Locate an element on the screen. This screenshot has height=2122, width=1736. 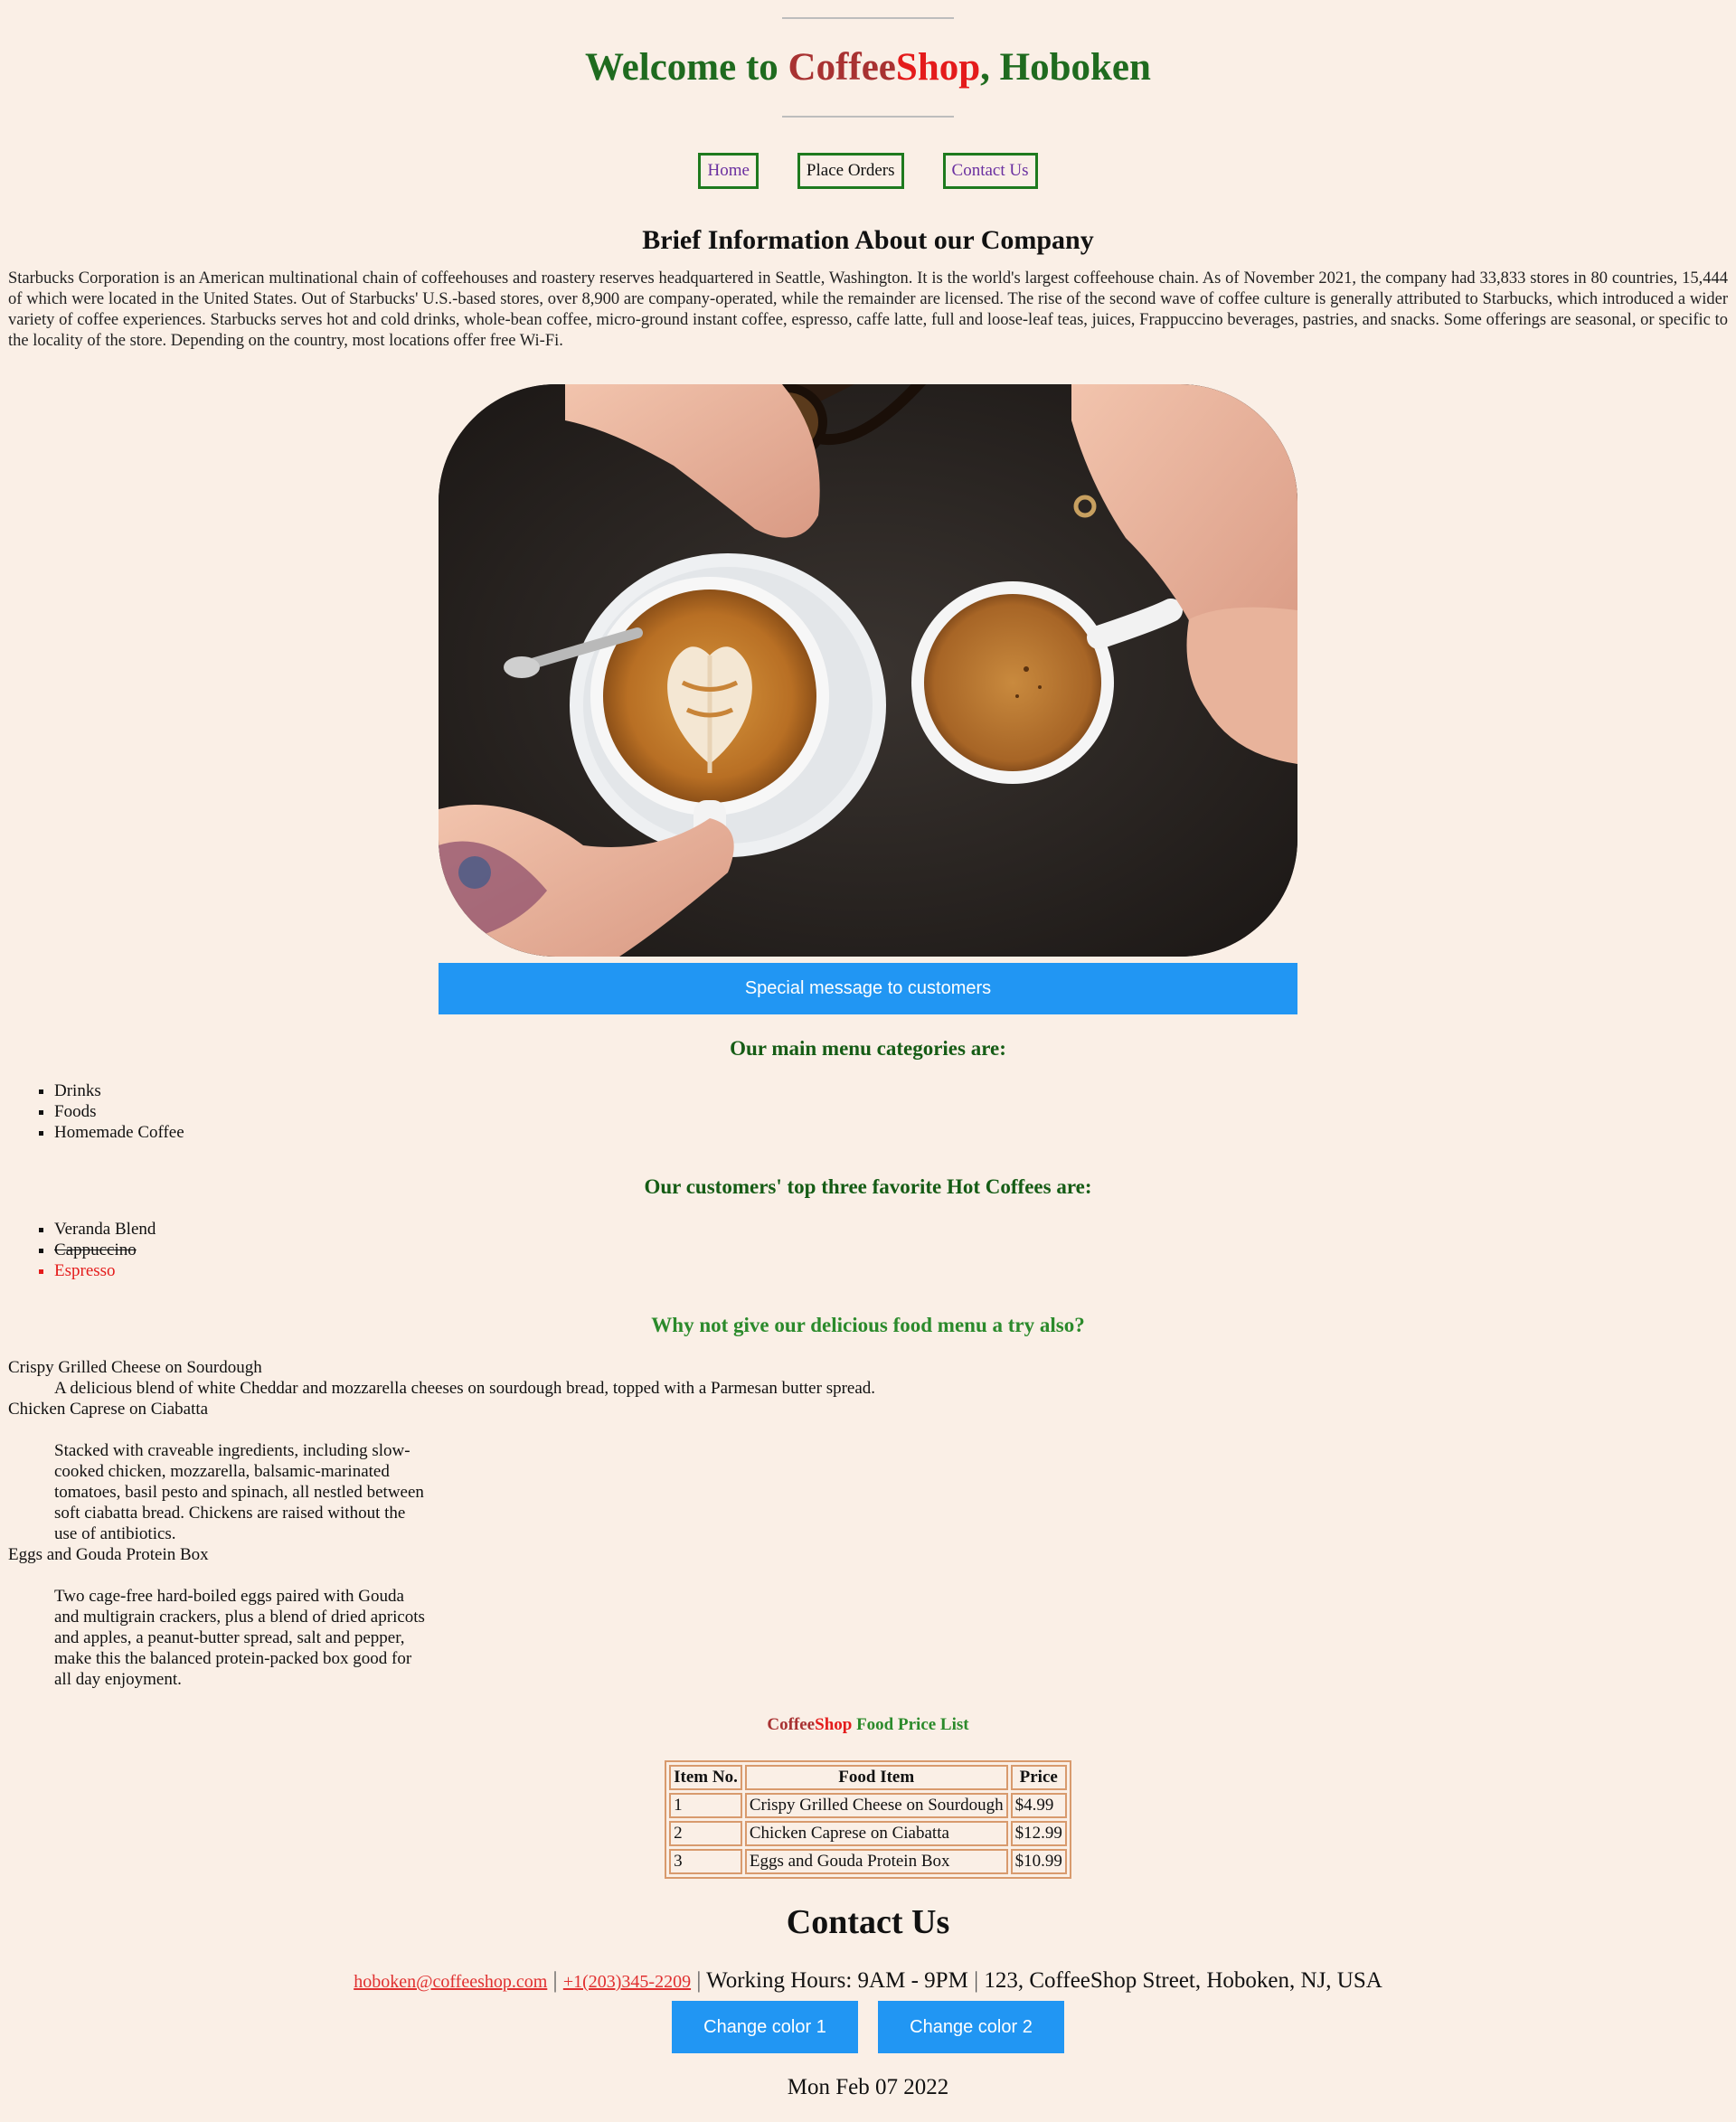
about-heading: Brief Information About our Company is located at coordinates (868, 240).